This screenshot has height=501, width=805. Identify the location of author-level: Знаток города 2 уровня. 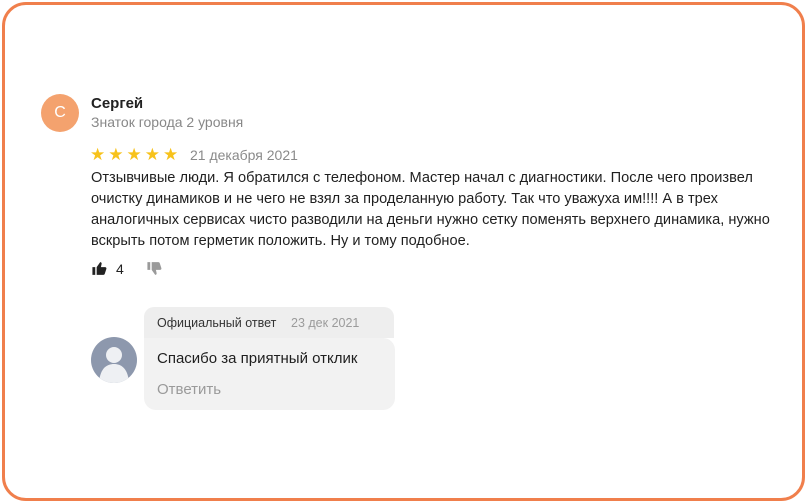
(167, 122).